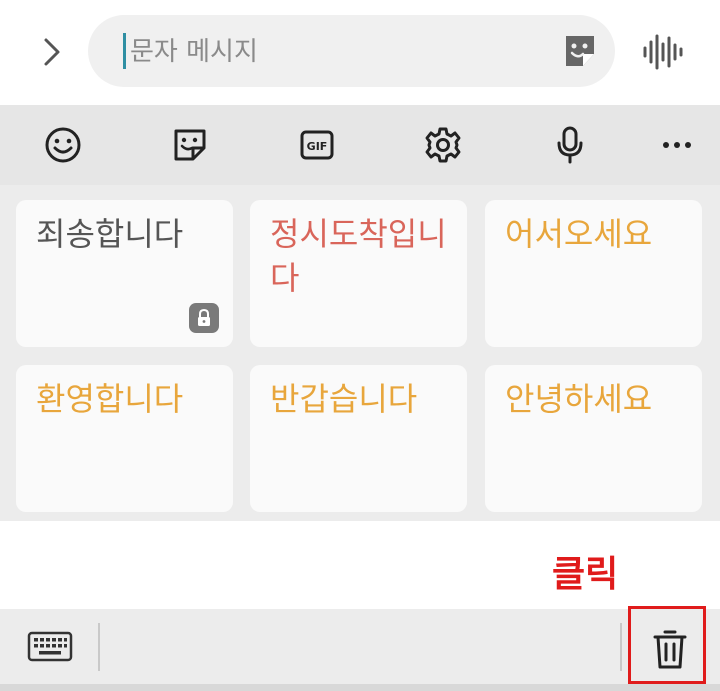 The width and height of the screenshot is (720, 691). I want to click on phrase-card: 정시도착입니다, so click(358, 273).